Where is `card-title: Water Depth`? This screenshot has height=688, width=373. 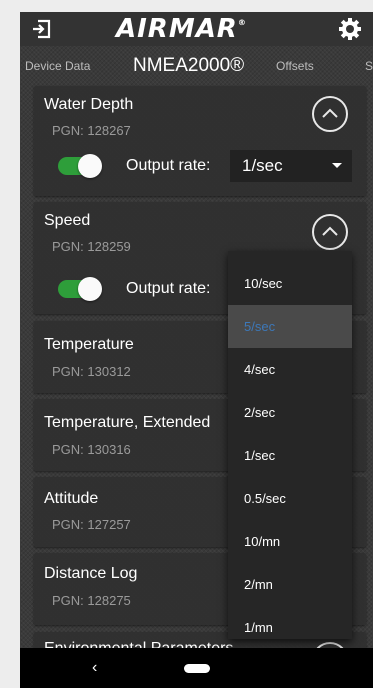
card-title: Water Depth is located at coordinates (89, 104).